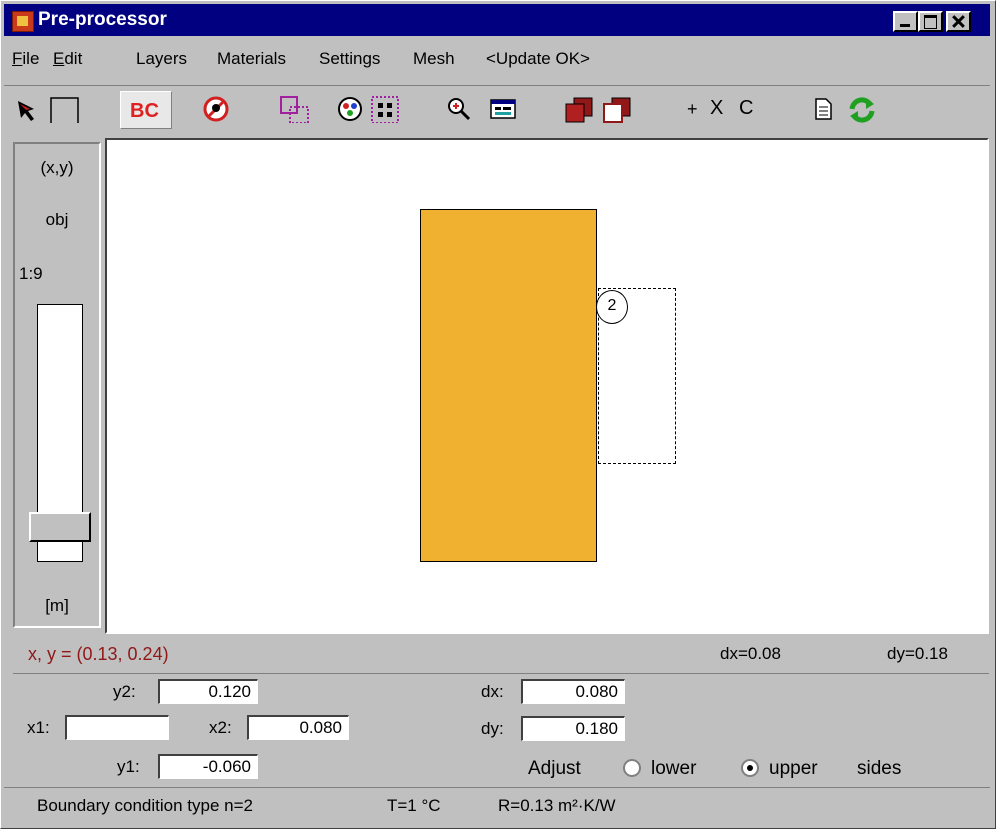  What do you see at coordinates (128, 766) in the screenshot?
I see `y1-label: y1:` at bounding box center [128, 766].